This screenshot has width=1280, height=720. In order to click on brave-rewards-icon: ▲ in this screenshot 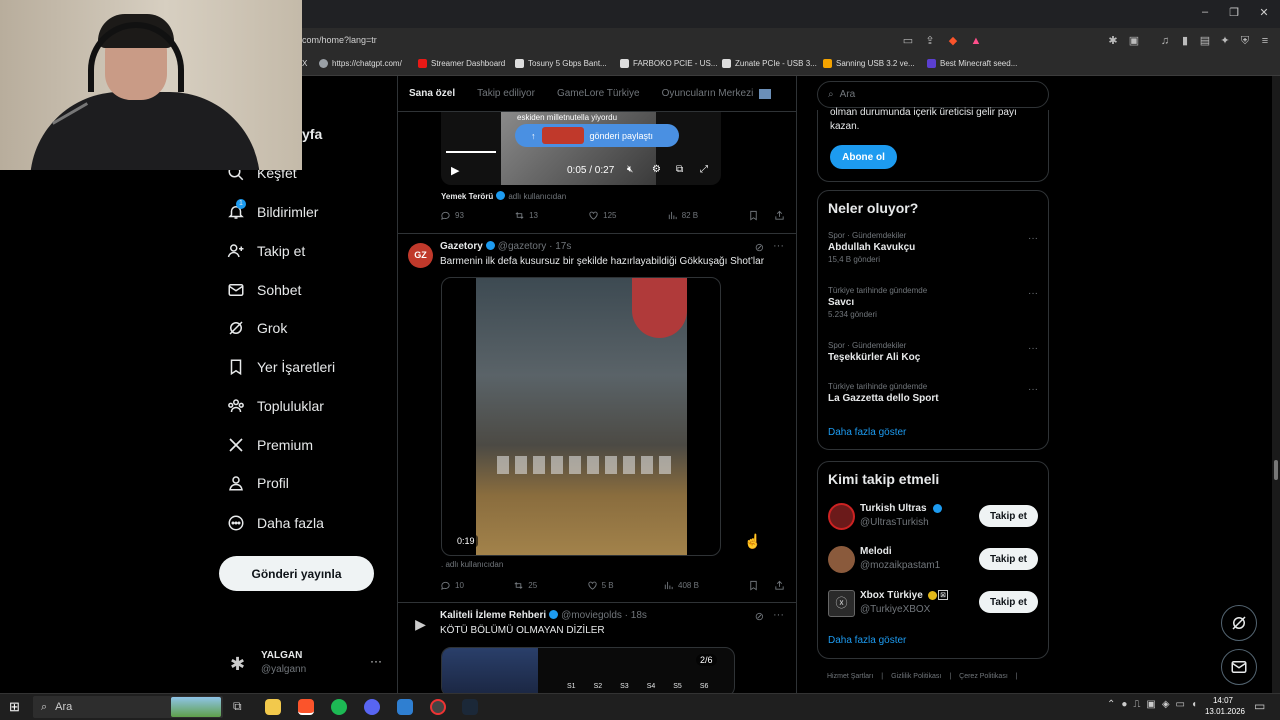, I will do `click(976, 41)`.